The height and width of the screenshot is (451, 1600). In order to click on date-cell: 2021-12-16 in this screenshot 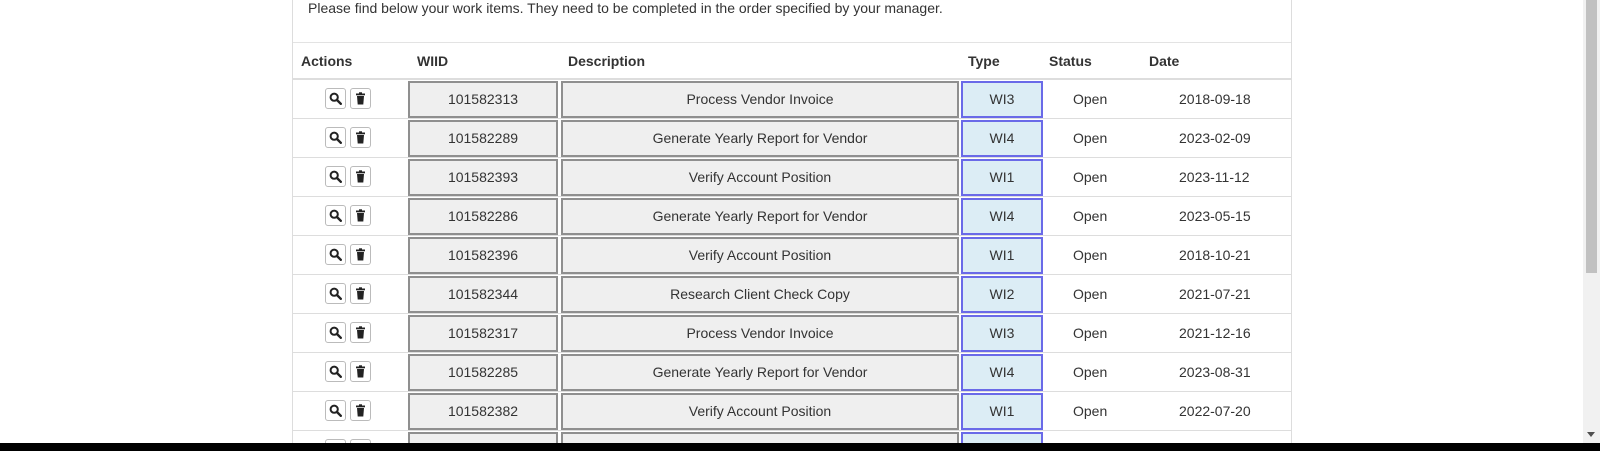, I will do `click(1215, 333)`.